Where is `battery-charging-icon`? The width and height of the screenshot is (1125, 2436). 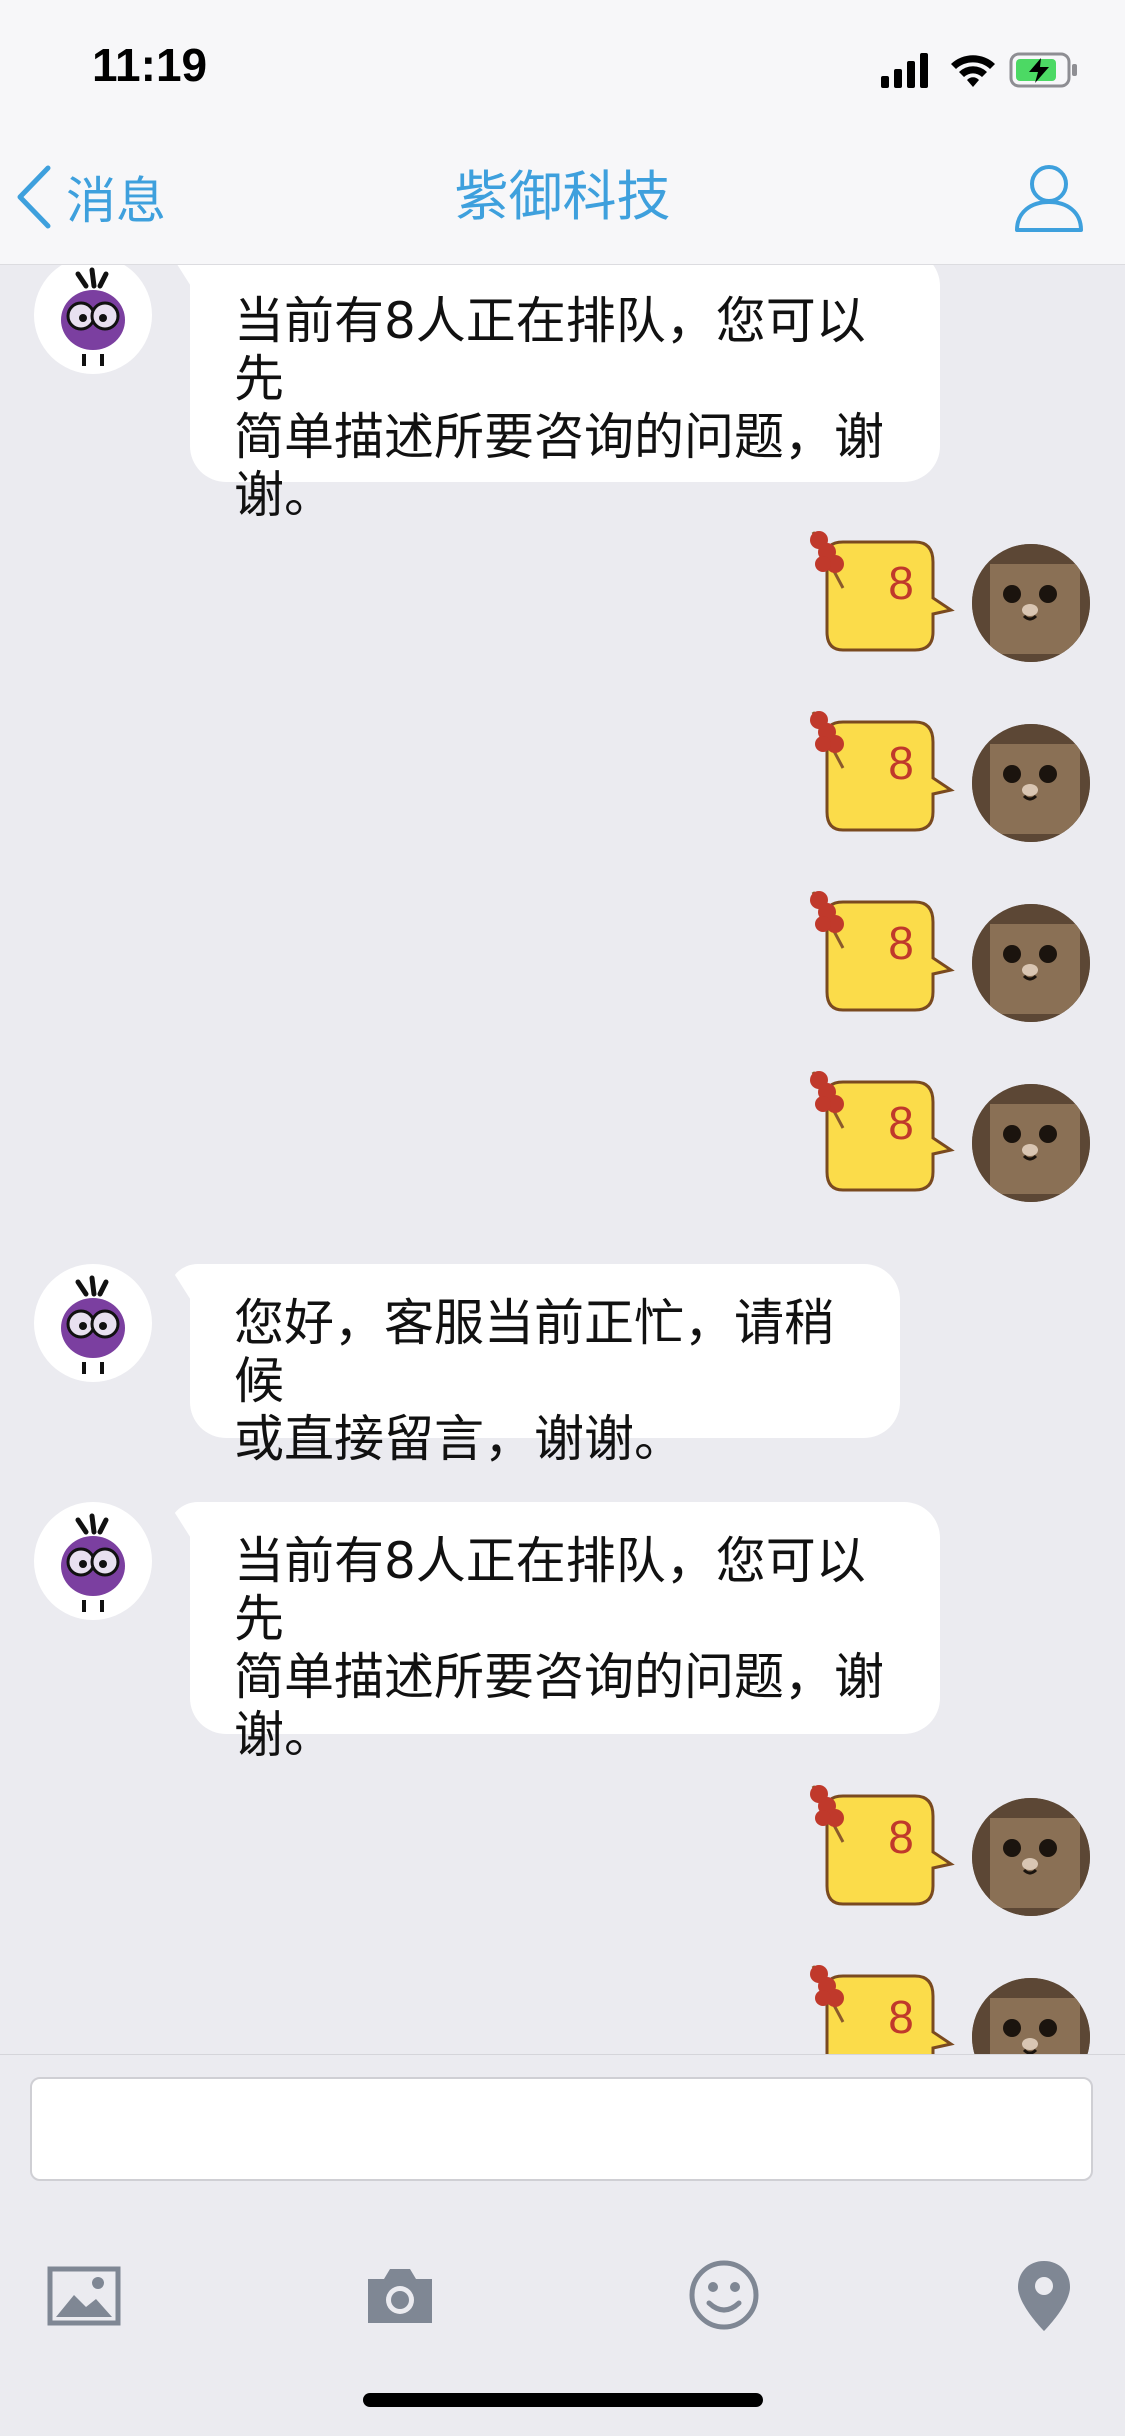
battery-charging-icon is located at coordinates (1043, 70).